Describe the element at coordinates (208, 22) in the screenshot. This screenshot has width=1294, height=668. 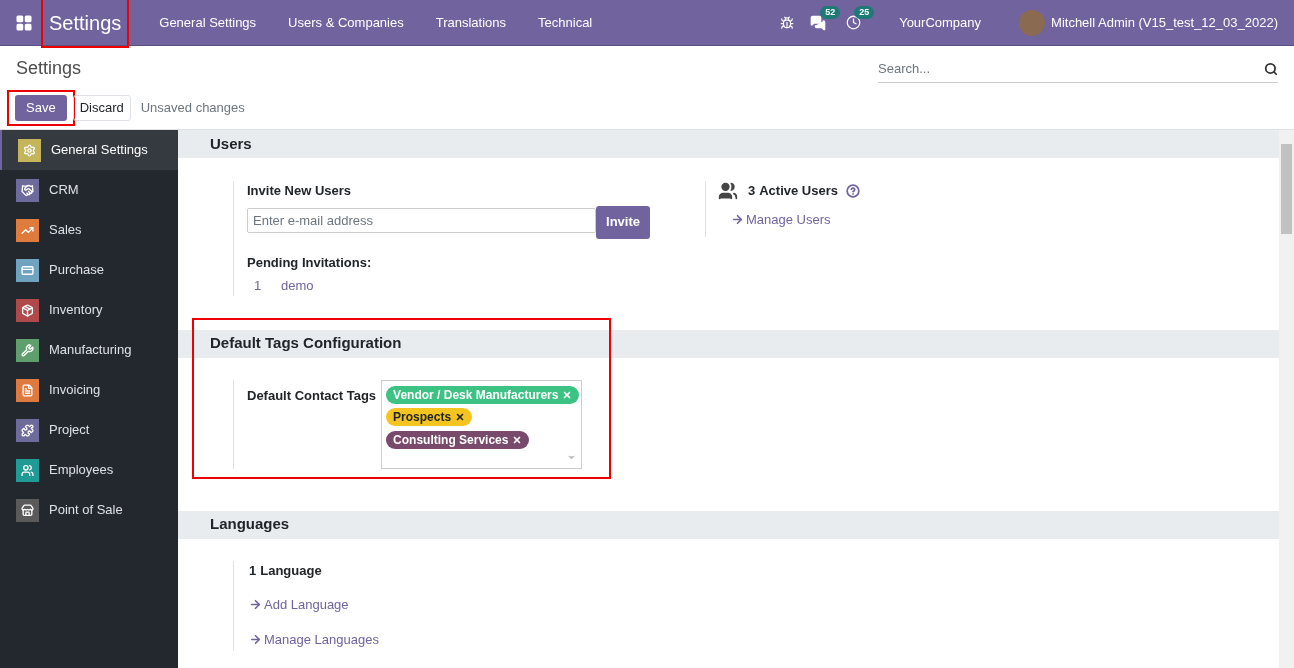
I see `navbar-menu-item: General Settings` at that location.